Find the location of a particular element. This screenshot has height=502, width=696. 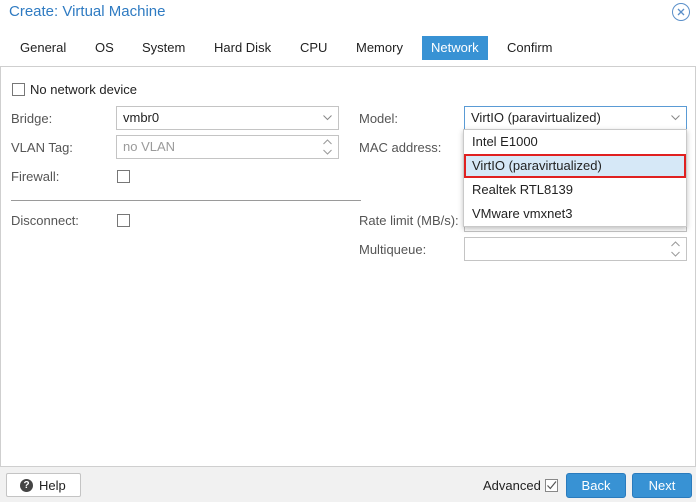

close-icon is located at coordinates (681, 12).